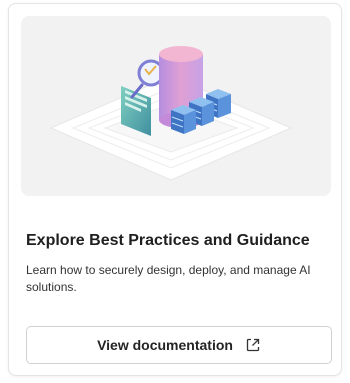  Describe the element at coordinates (253, 345) in the screenshot. I see `external-link-icon` at that location.